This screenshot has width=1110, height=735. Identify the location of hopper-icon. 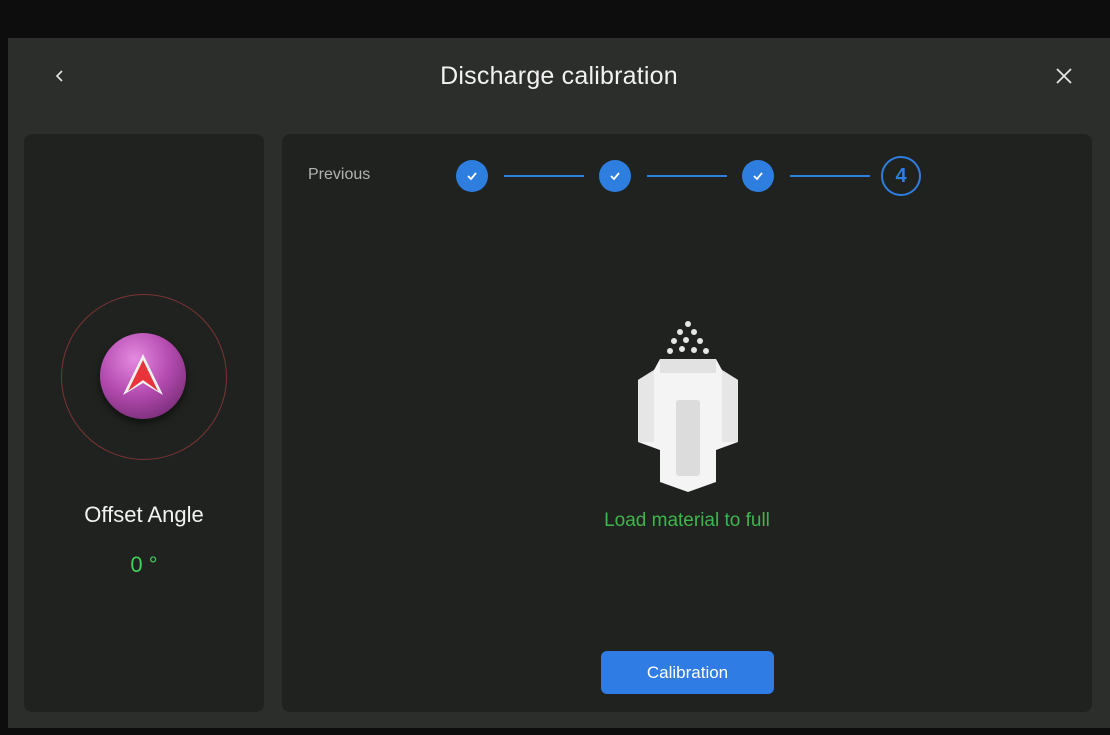
(688, 406).